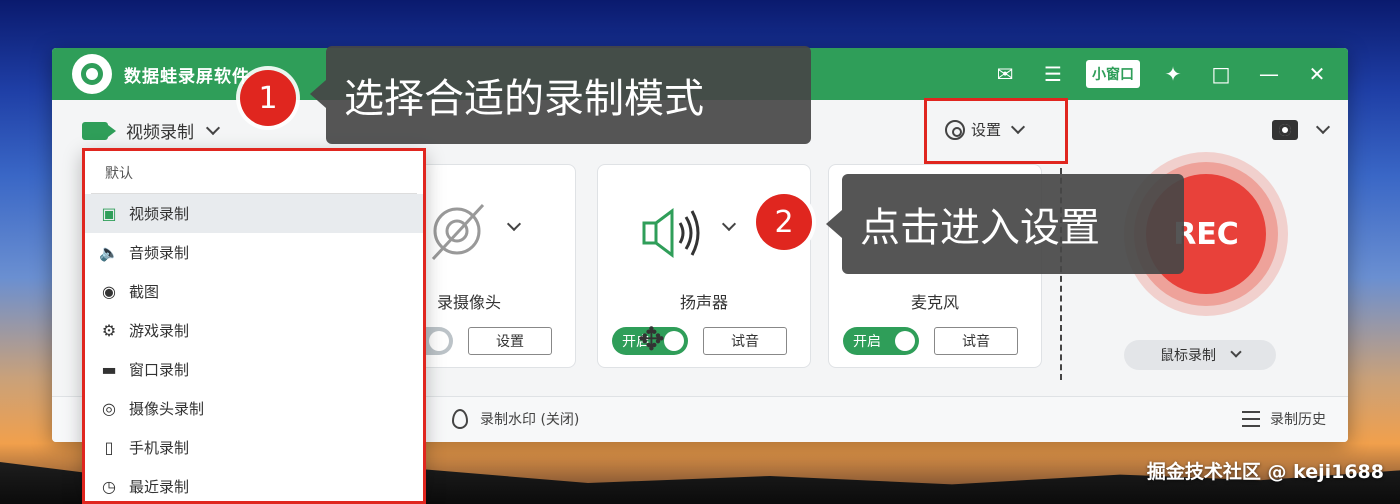  What do you see at coordinates (109, 369) in the screenshot?
I see `window-icon: ▬` at bounding box center [109, 369].